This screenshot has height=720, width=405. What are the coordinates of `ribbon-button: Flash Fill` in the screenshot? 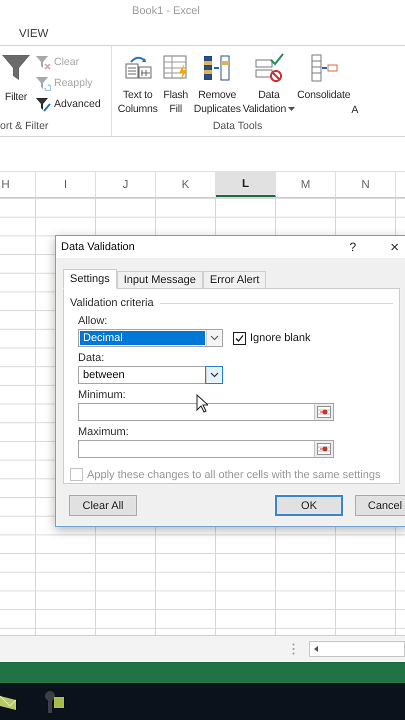 It's located at (175, 84).